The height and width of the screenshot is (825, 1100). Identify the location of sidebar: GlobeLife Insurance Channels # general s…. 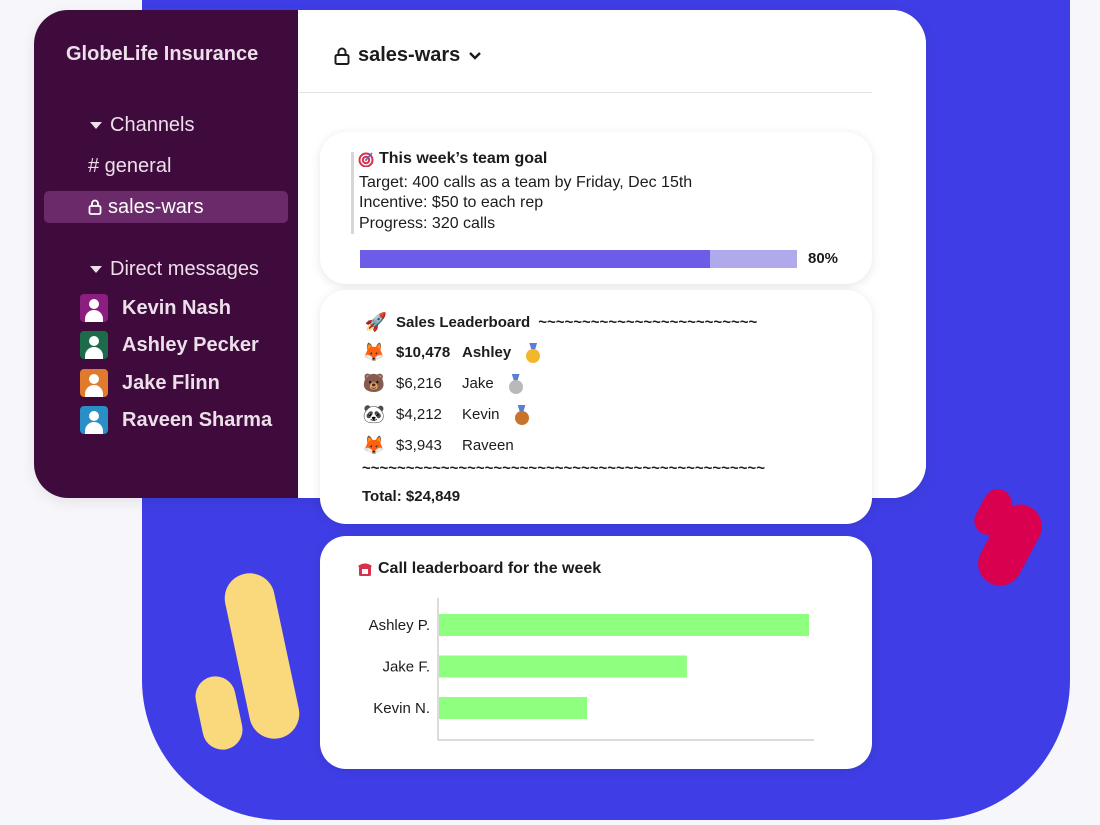
(166, 254).